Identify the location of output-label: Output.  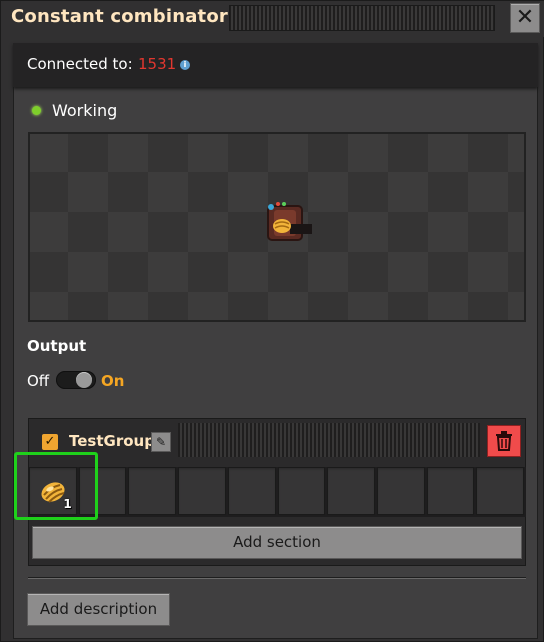
(57, 346).